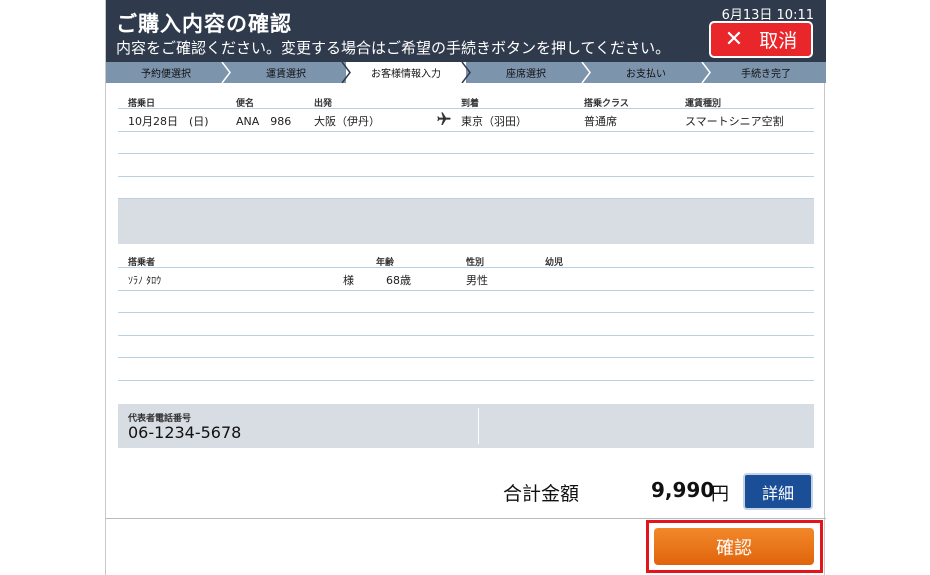 The width and height of the screenshot is (930, 575). Describe the element at coordinates (245, 104) in the screenshot. I see `col-flight: 便名` at that location.